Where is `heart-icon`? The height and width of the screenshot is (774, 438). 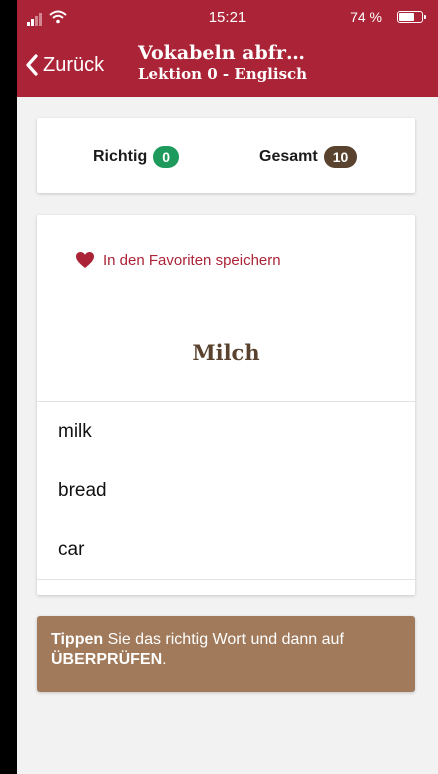 heart-icon is located at coordinates (85, 260).